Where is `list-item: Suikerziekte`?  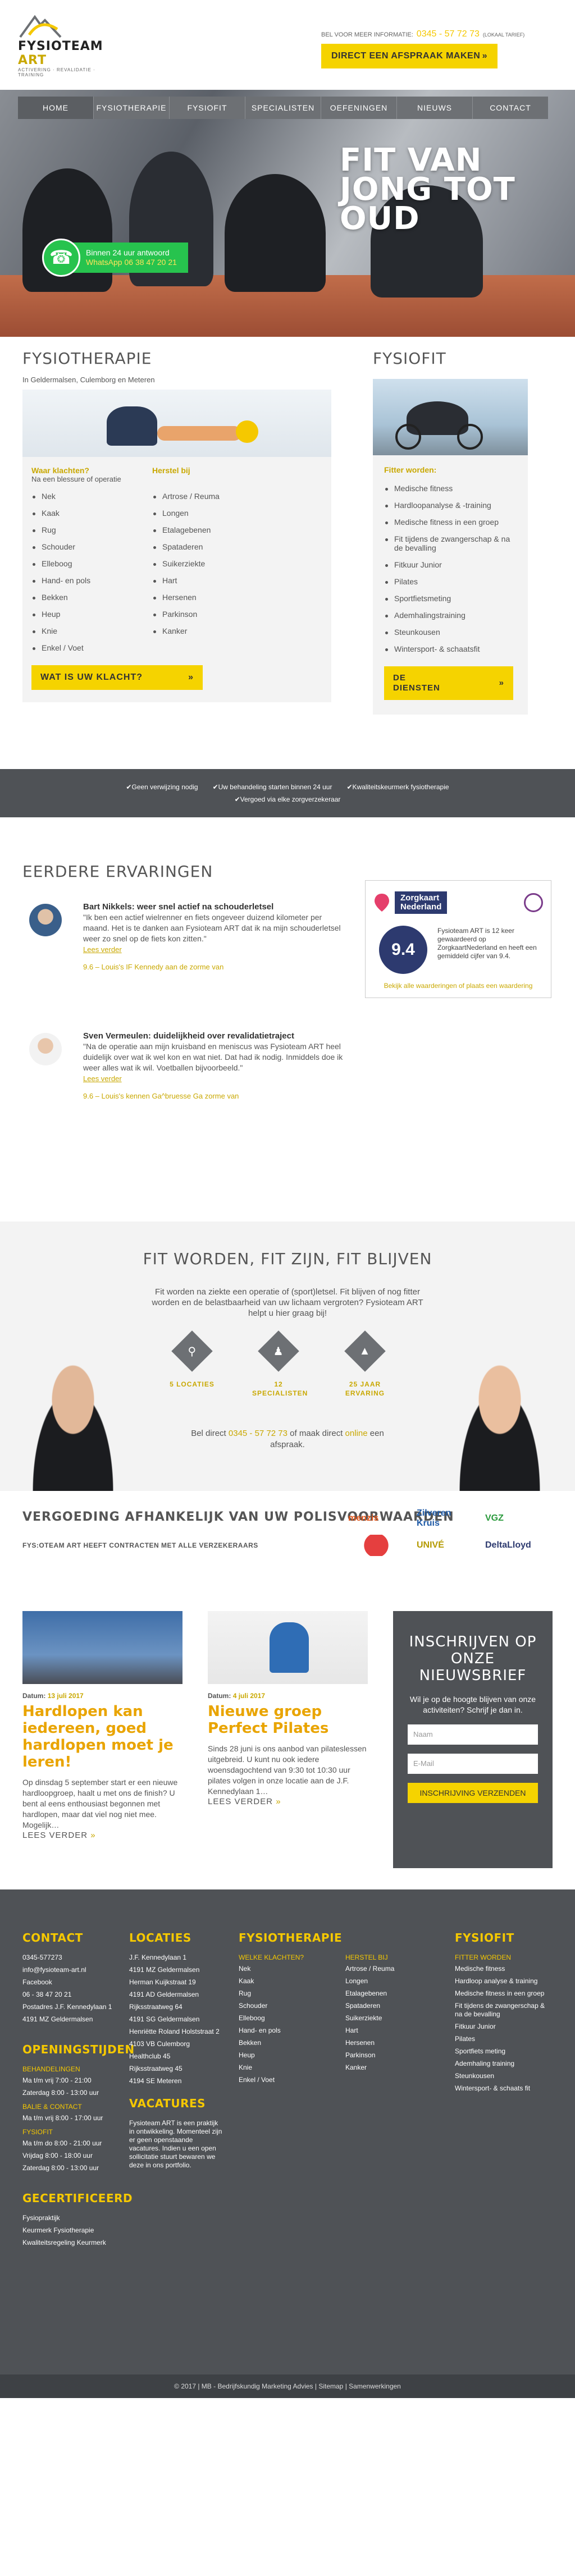 list-item: Suikerziekte is located at coordinates (213, 563).